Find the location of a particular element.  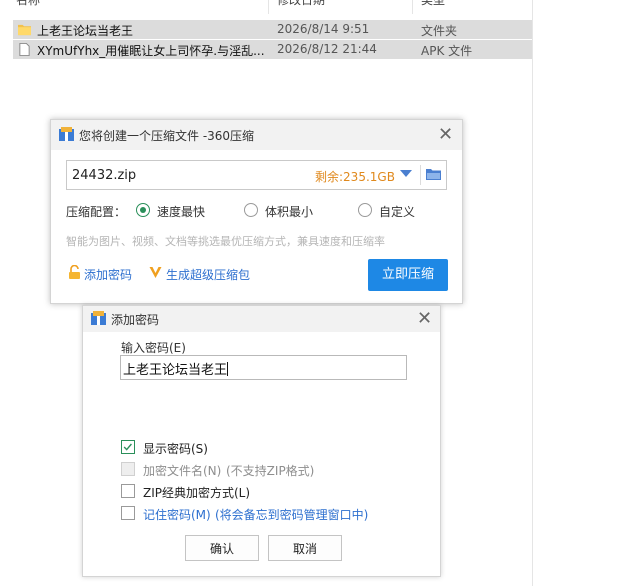

pane-divider is located at coordinates (532, 293).